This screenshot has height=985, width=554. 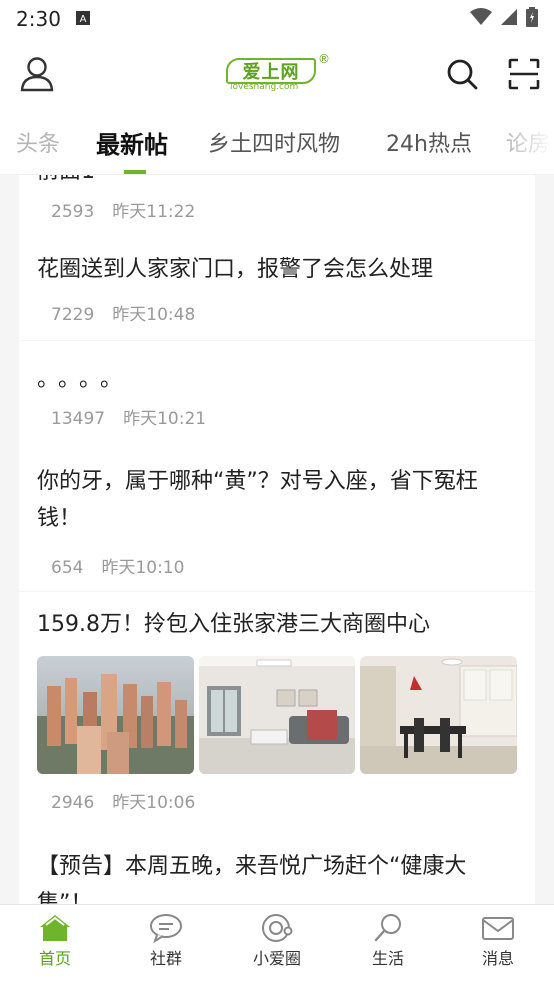 I want to click on post-views: 7229, so click(x=73, y=315).